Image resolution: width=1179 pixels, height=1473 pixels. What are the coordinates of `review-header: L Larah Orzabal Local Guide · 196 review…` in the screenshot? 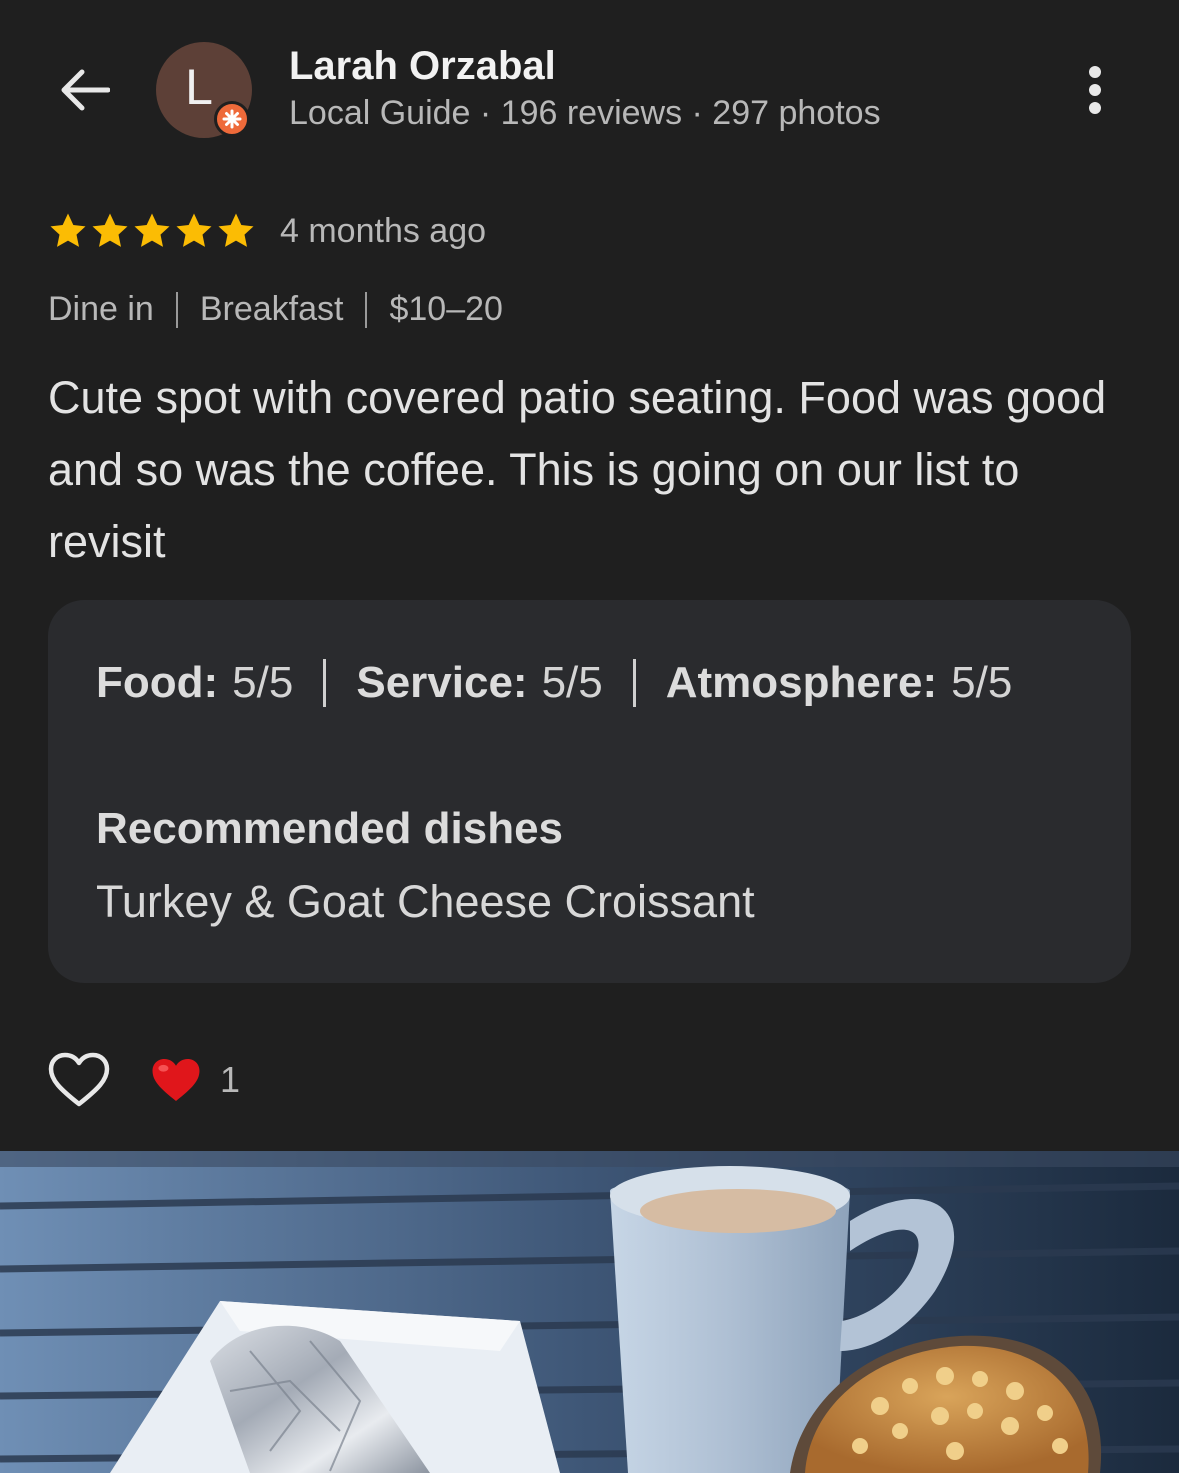 It's located at (589, 90).